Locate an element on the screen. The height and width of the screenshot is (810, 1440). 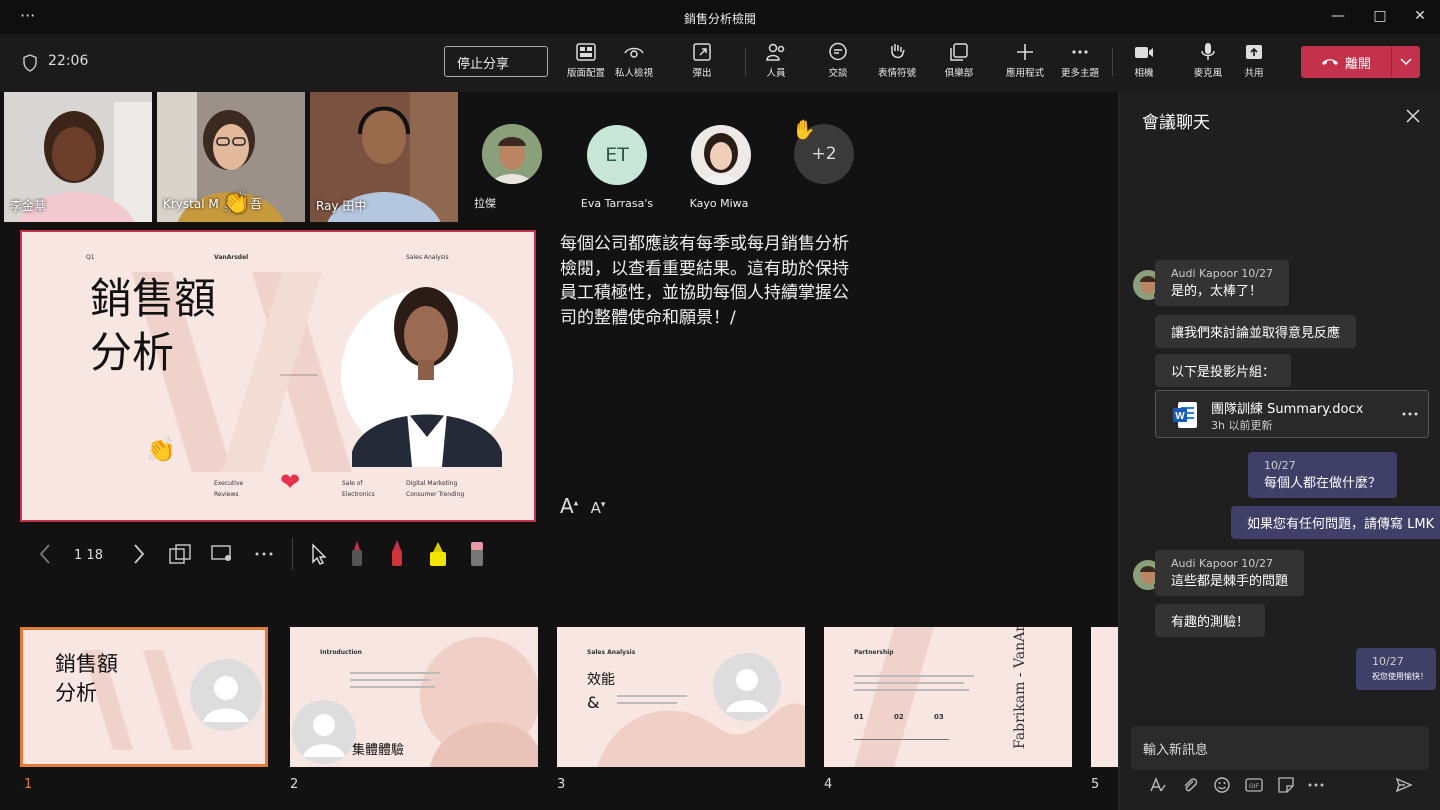
thumbnail-title: 銷售額 分析 is located at coordinates (86, 678).